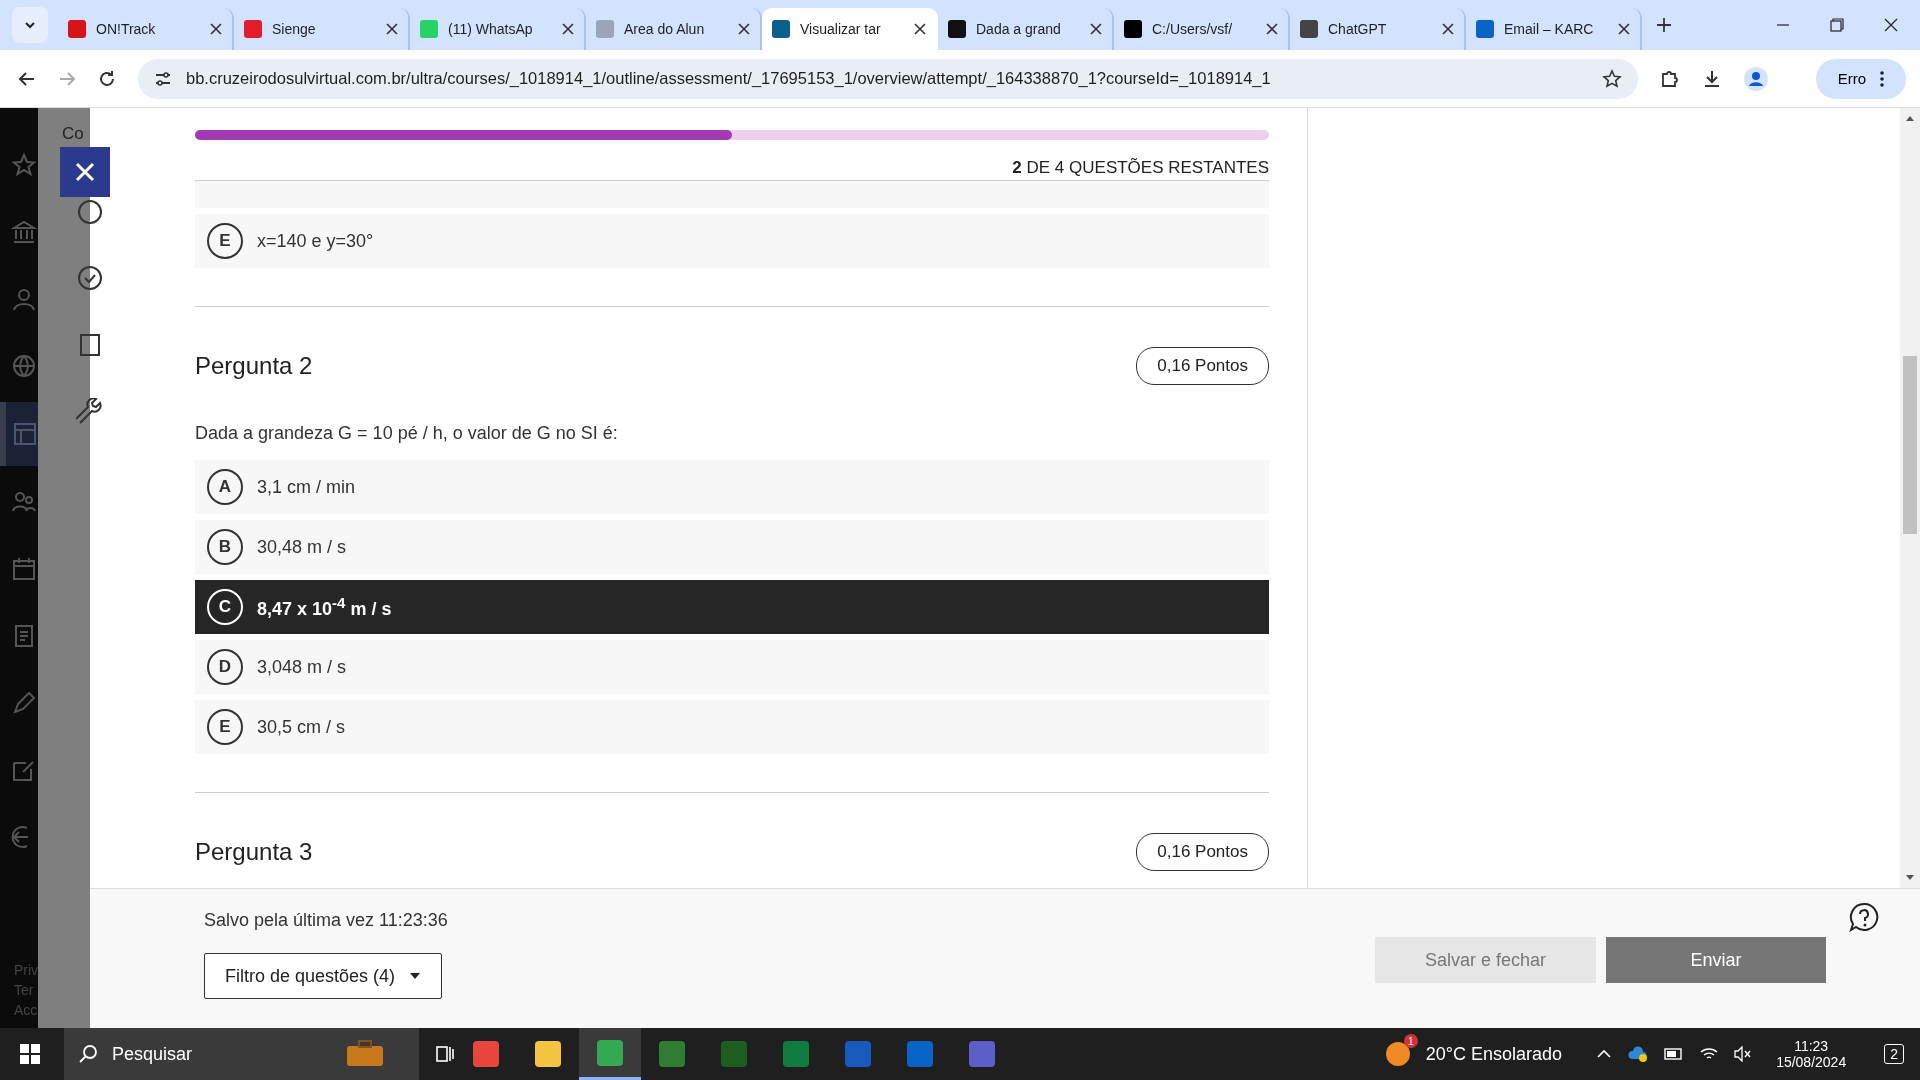  What do you see at coordinates (1716, 960) in the screenshot?
I see `submit-button: Enviar` at bounding box center [1716, 960].